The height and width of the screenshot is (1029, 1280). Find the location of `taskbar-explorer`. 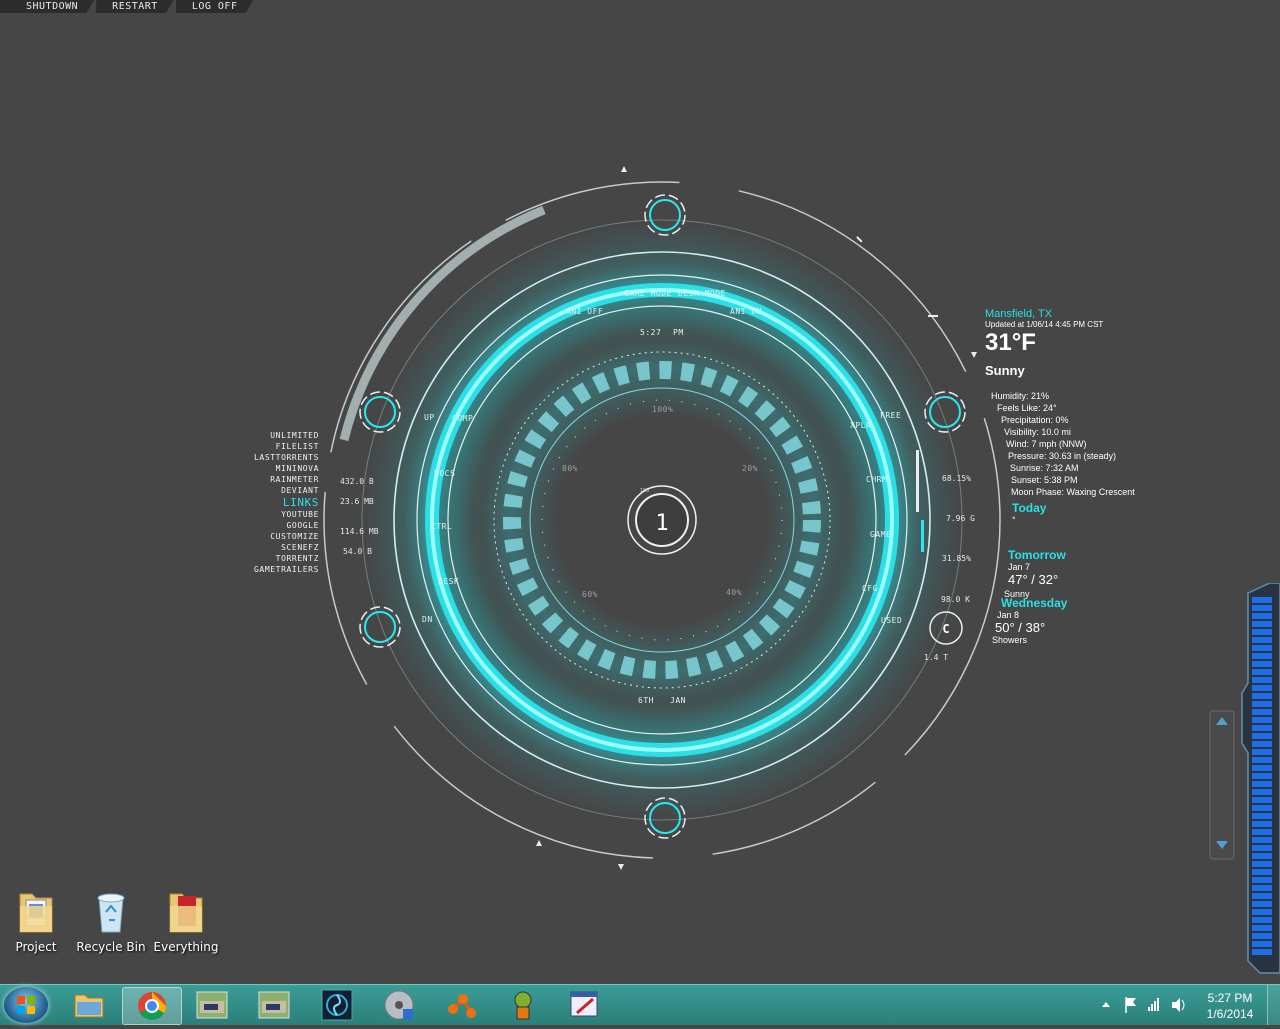

taskbar-explorer is located at coordinates (89, 1005).